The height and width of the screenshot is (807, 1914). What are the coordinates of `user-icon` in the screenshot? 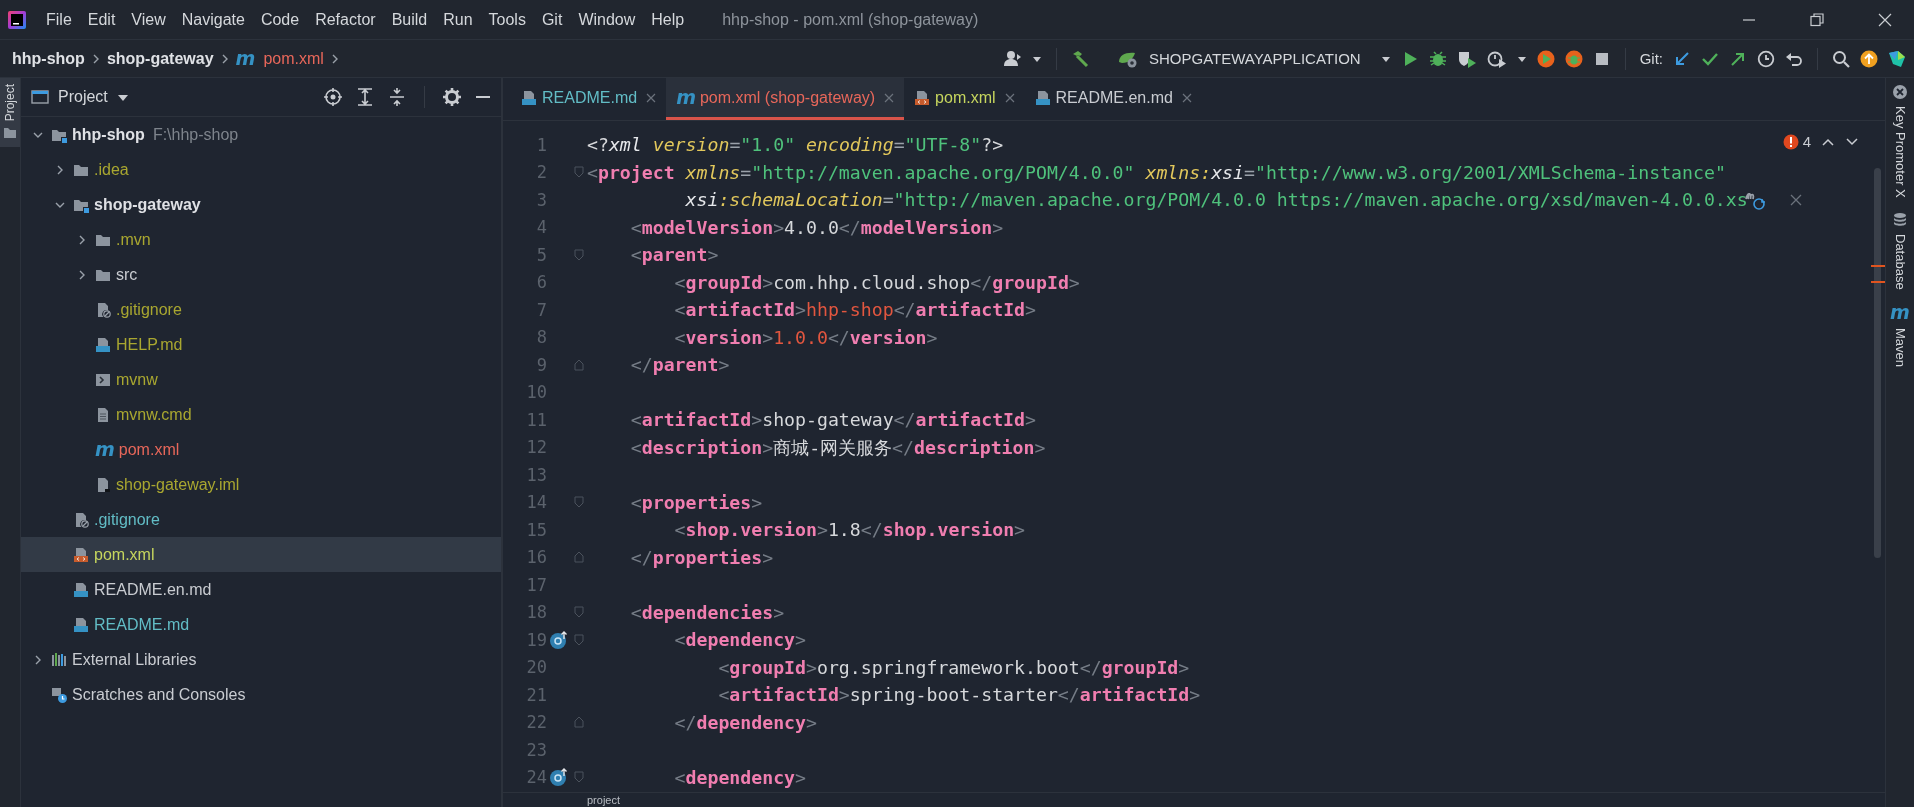 It's located at (1012, 58).